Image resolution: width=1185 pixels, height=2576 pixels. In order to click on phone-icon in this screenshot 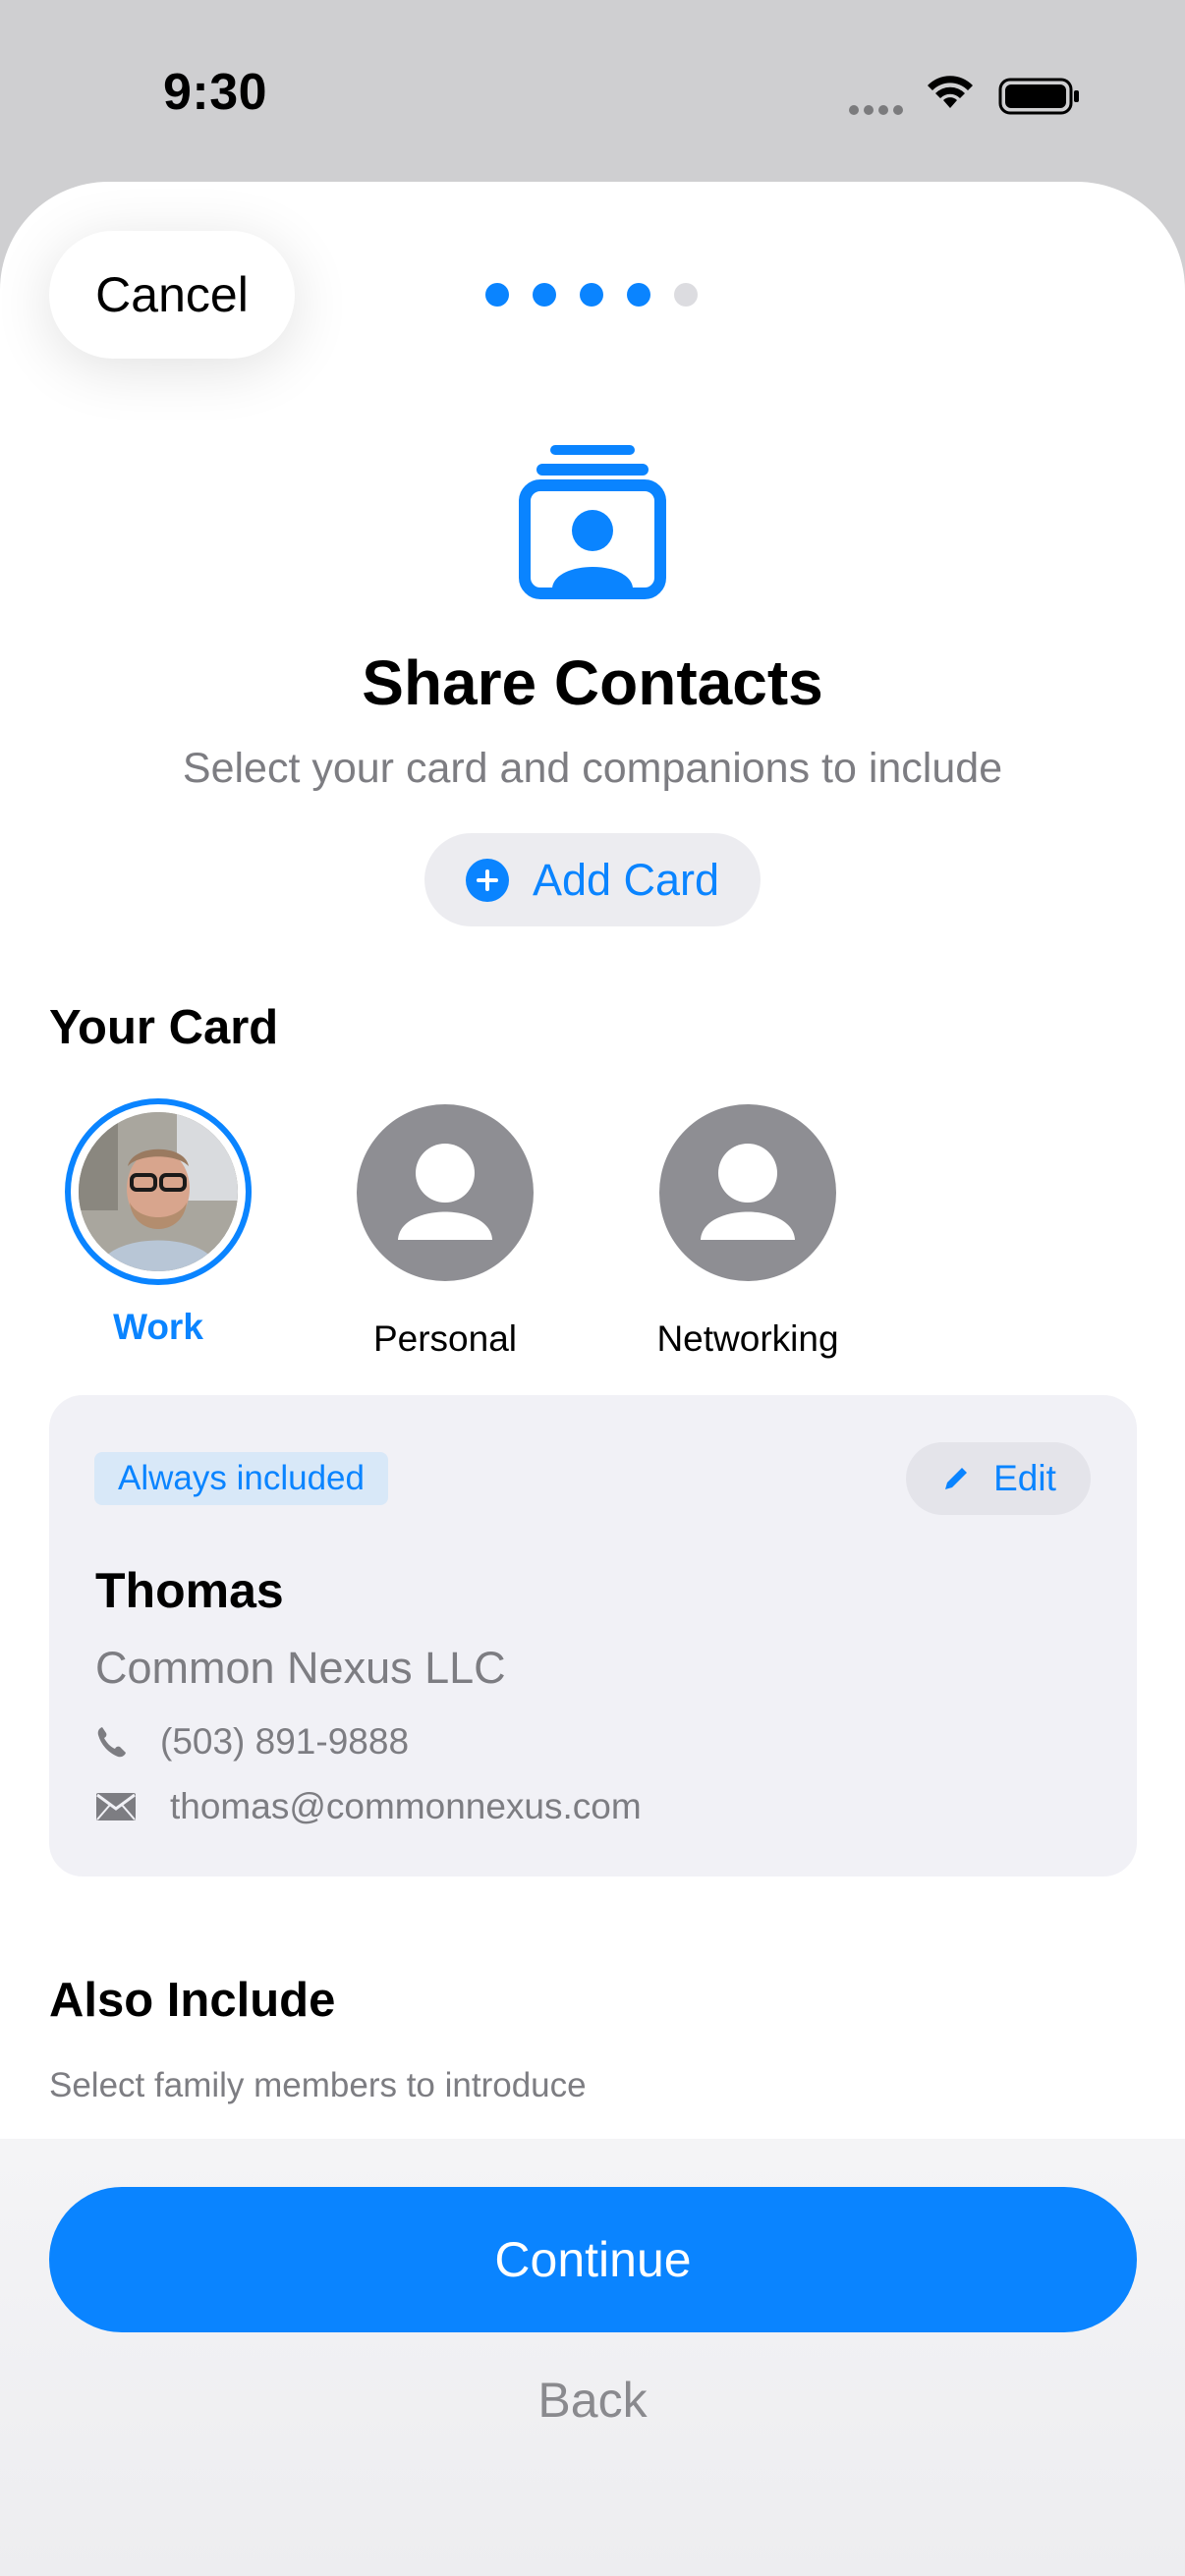, I will do `click(112, 1742)`.